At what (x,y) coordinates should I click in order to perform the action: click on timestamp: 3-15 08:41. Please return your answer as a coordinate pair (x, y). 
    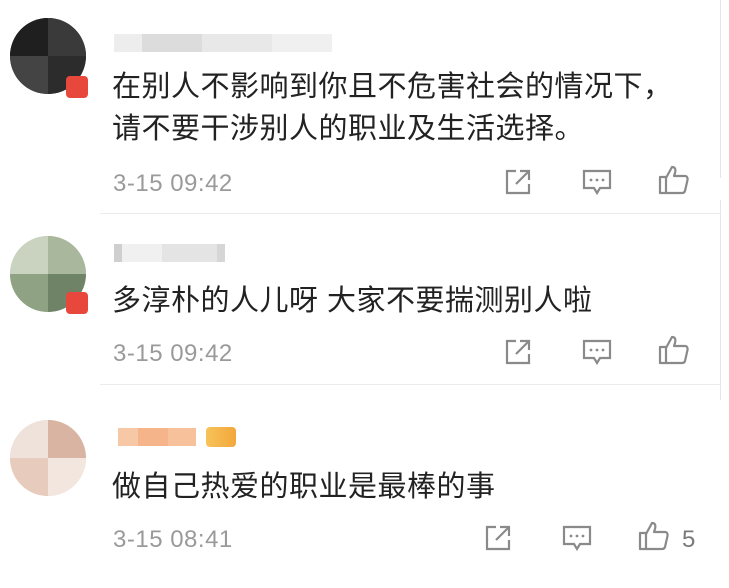
    Looking at the image, I should click on (173, 539).